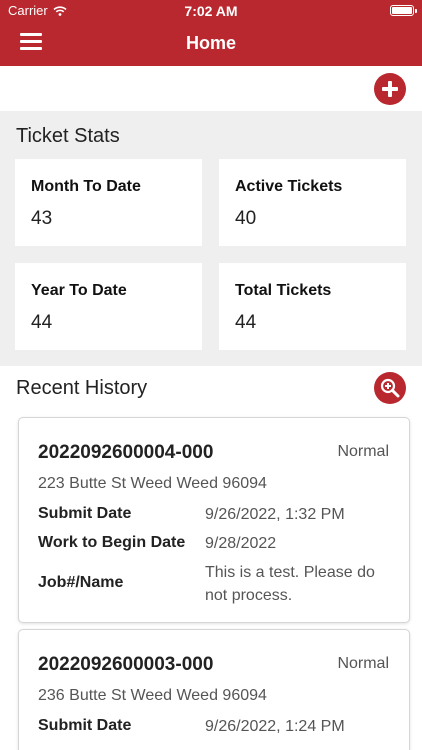 The height and width of the screenshot is (750, 422). I want to click on stat-value: 40, so click(246, 218).